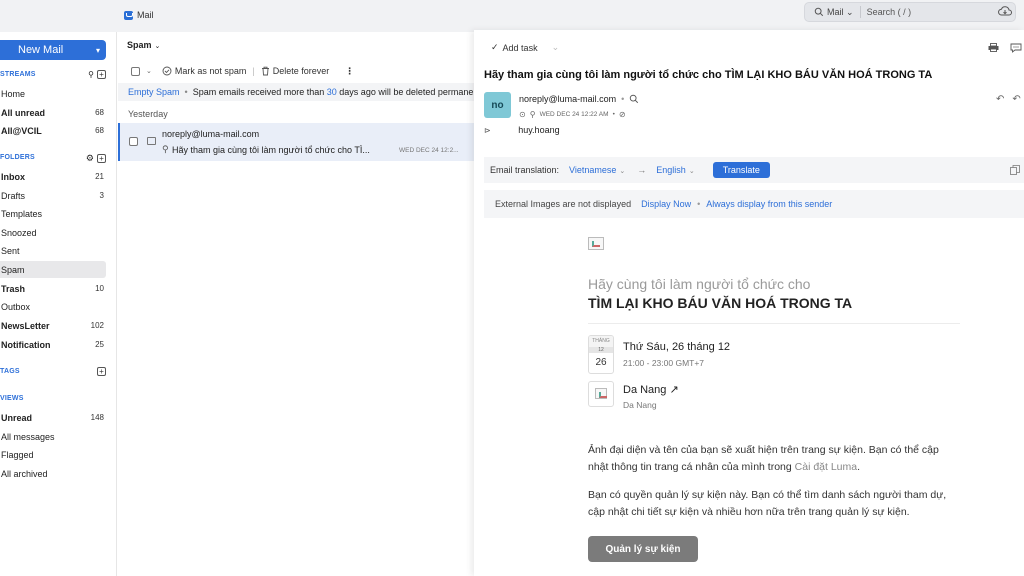  Describe the element at coordinates (90, 158) in the screenshot. I see `gear-icon: ⚙` at that location.